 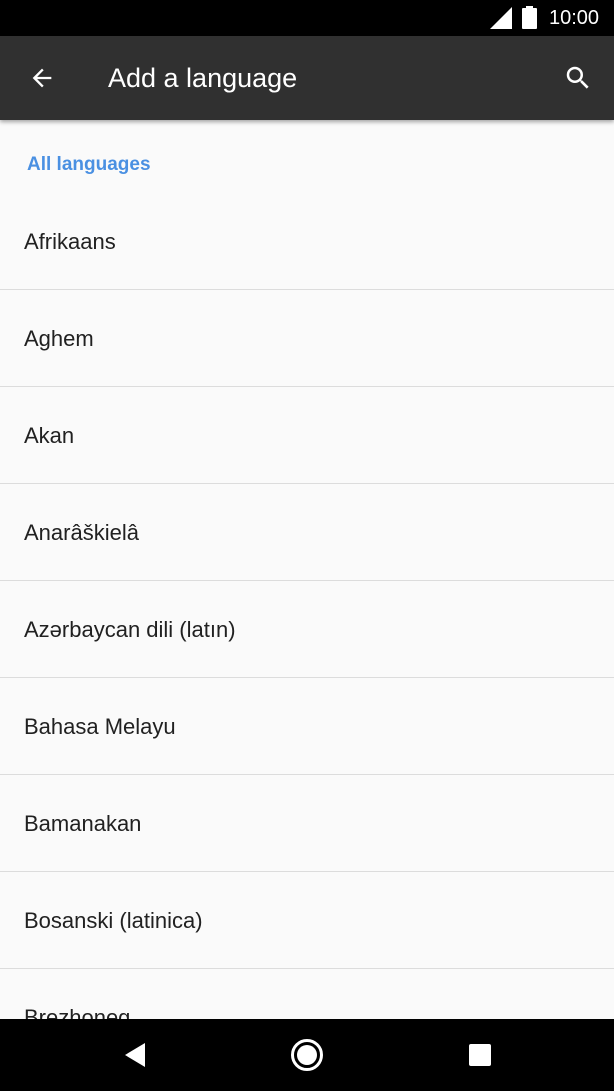 I want to click on language-item: Afrikaans, so click(x=307, y=241).